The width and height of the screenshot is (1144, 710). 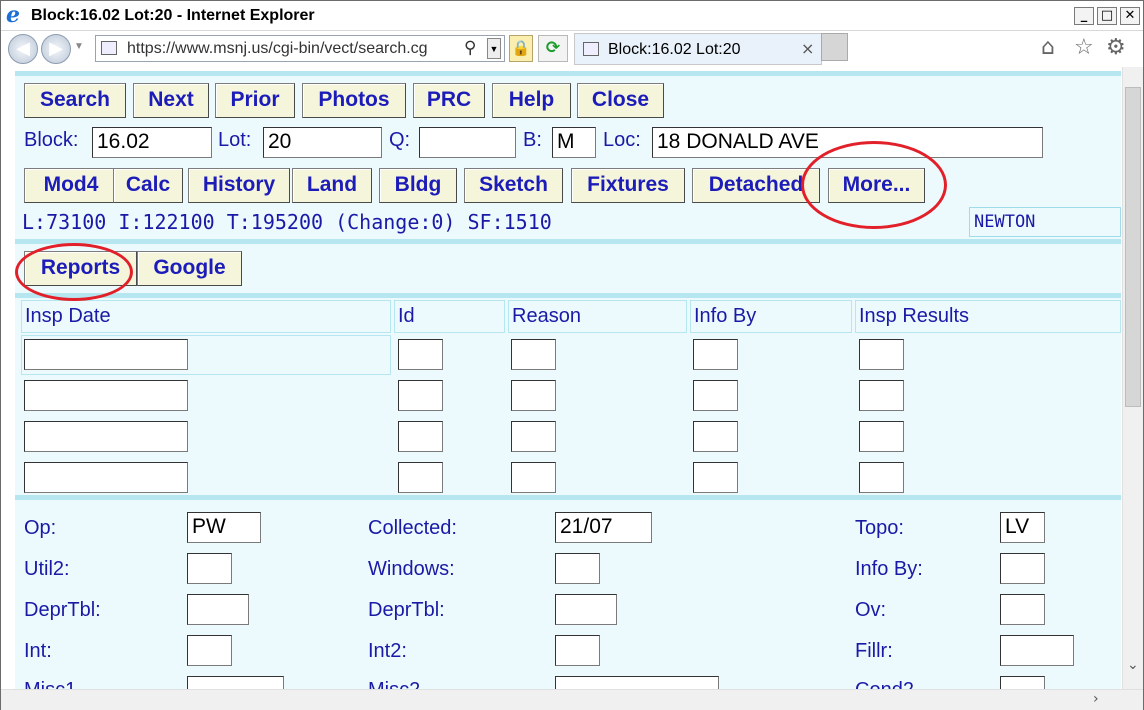 What do you see at coordinates (521, 48) in the screenshot?
I see `lock-icon: 🔒` at bounding box center [521, 48].